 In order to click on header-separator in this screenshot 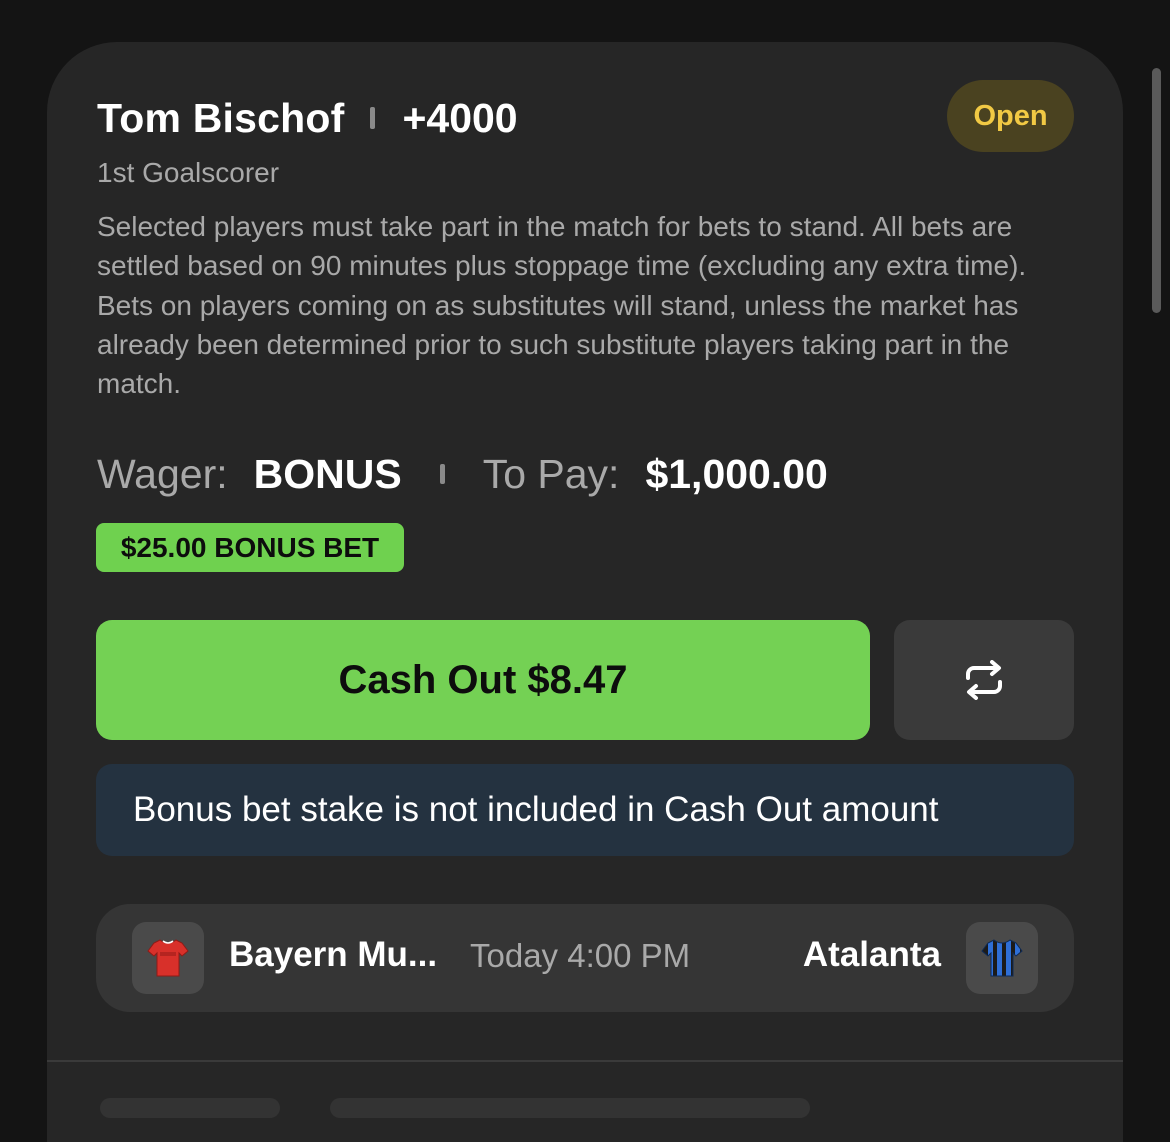, I will do `click(373, 118)`.